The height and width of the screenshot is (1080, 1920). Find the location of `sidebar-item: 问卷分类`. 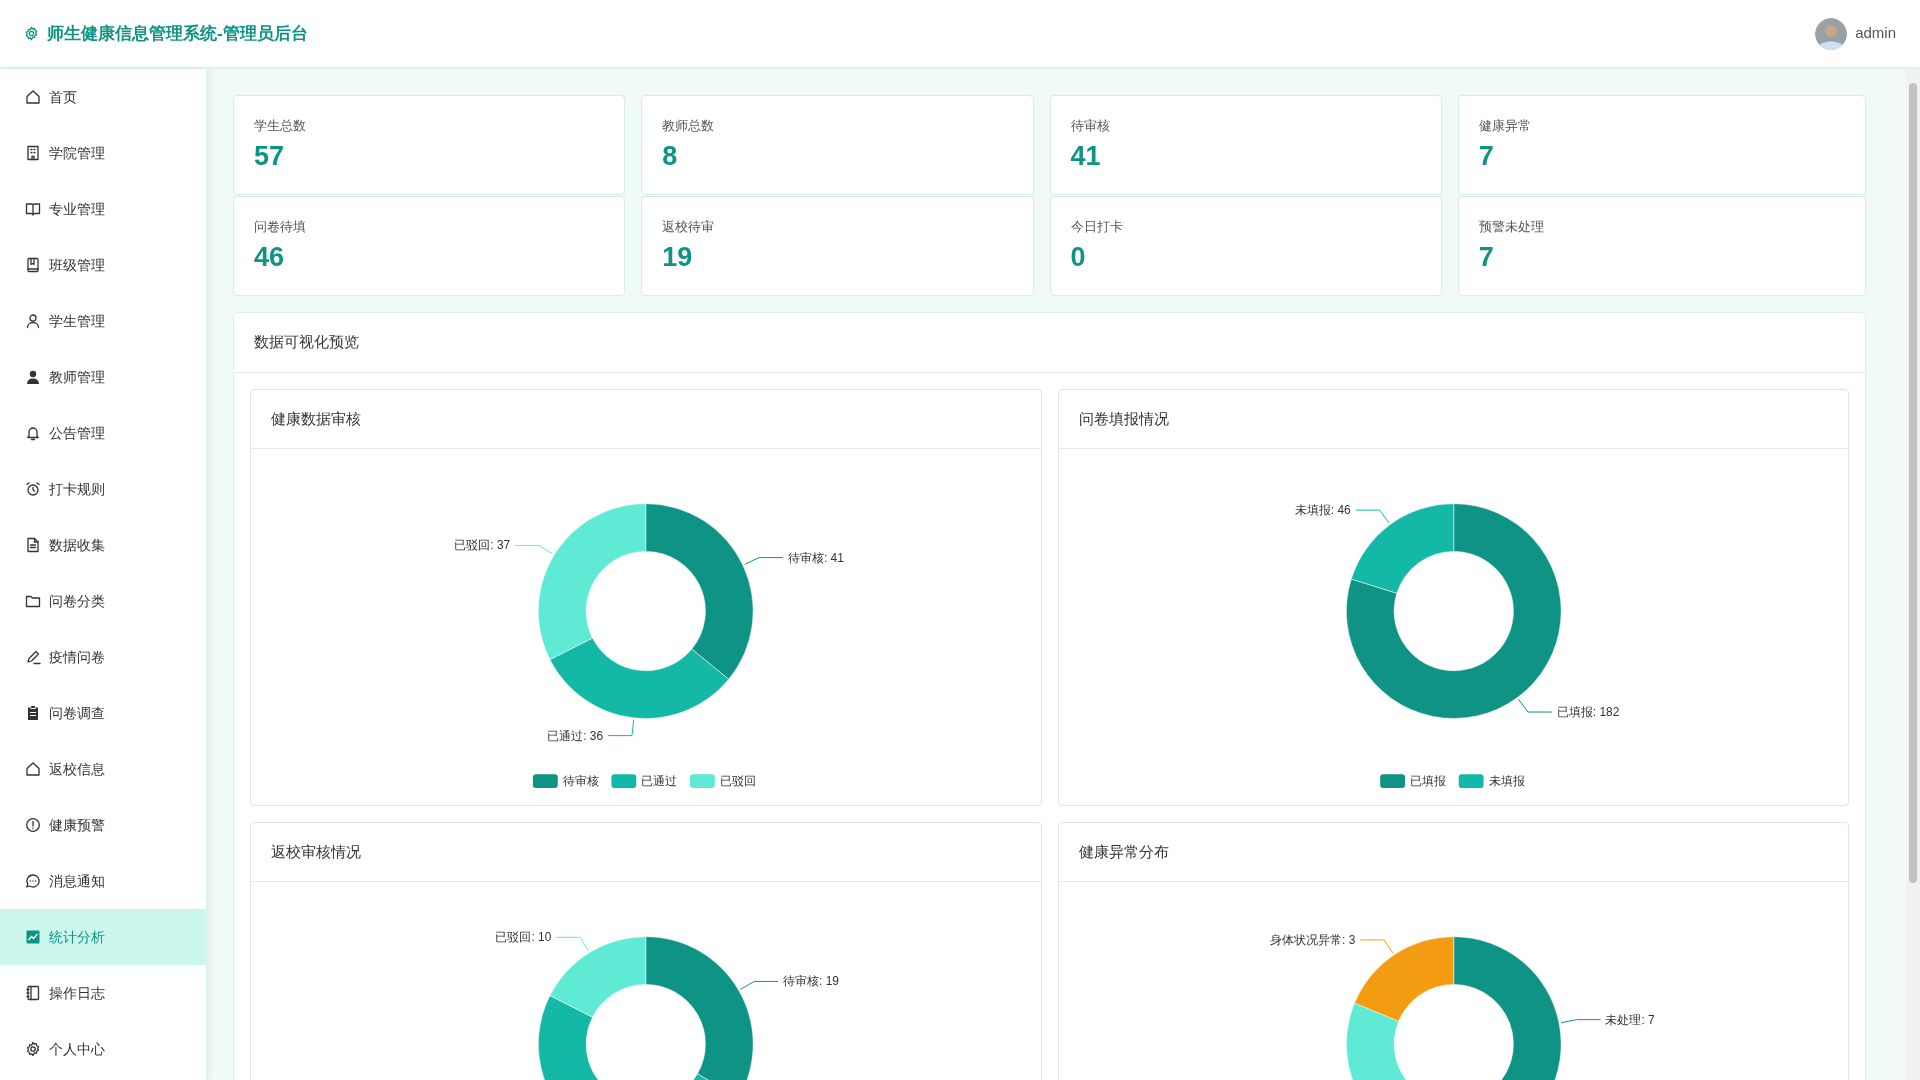

sidebar-item: 问卷分类 is located at coordinates (103, 601).